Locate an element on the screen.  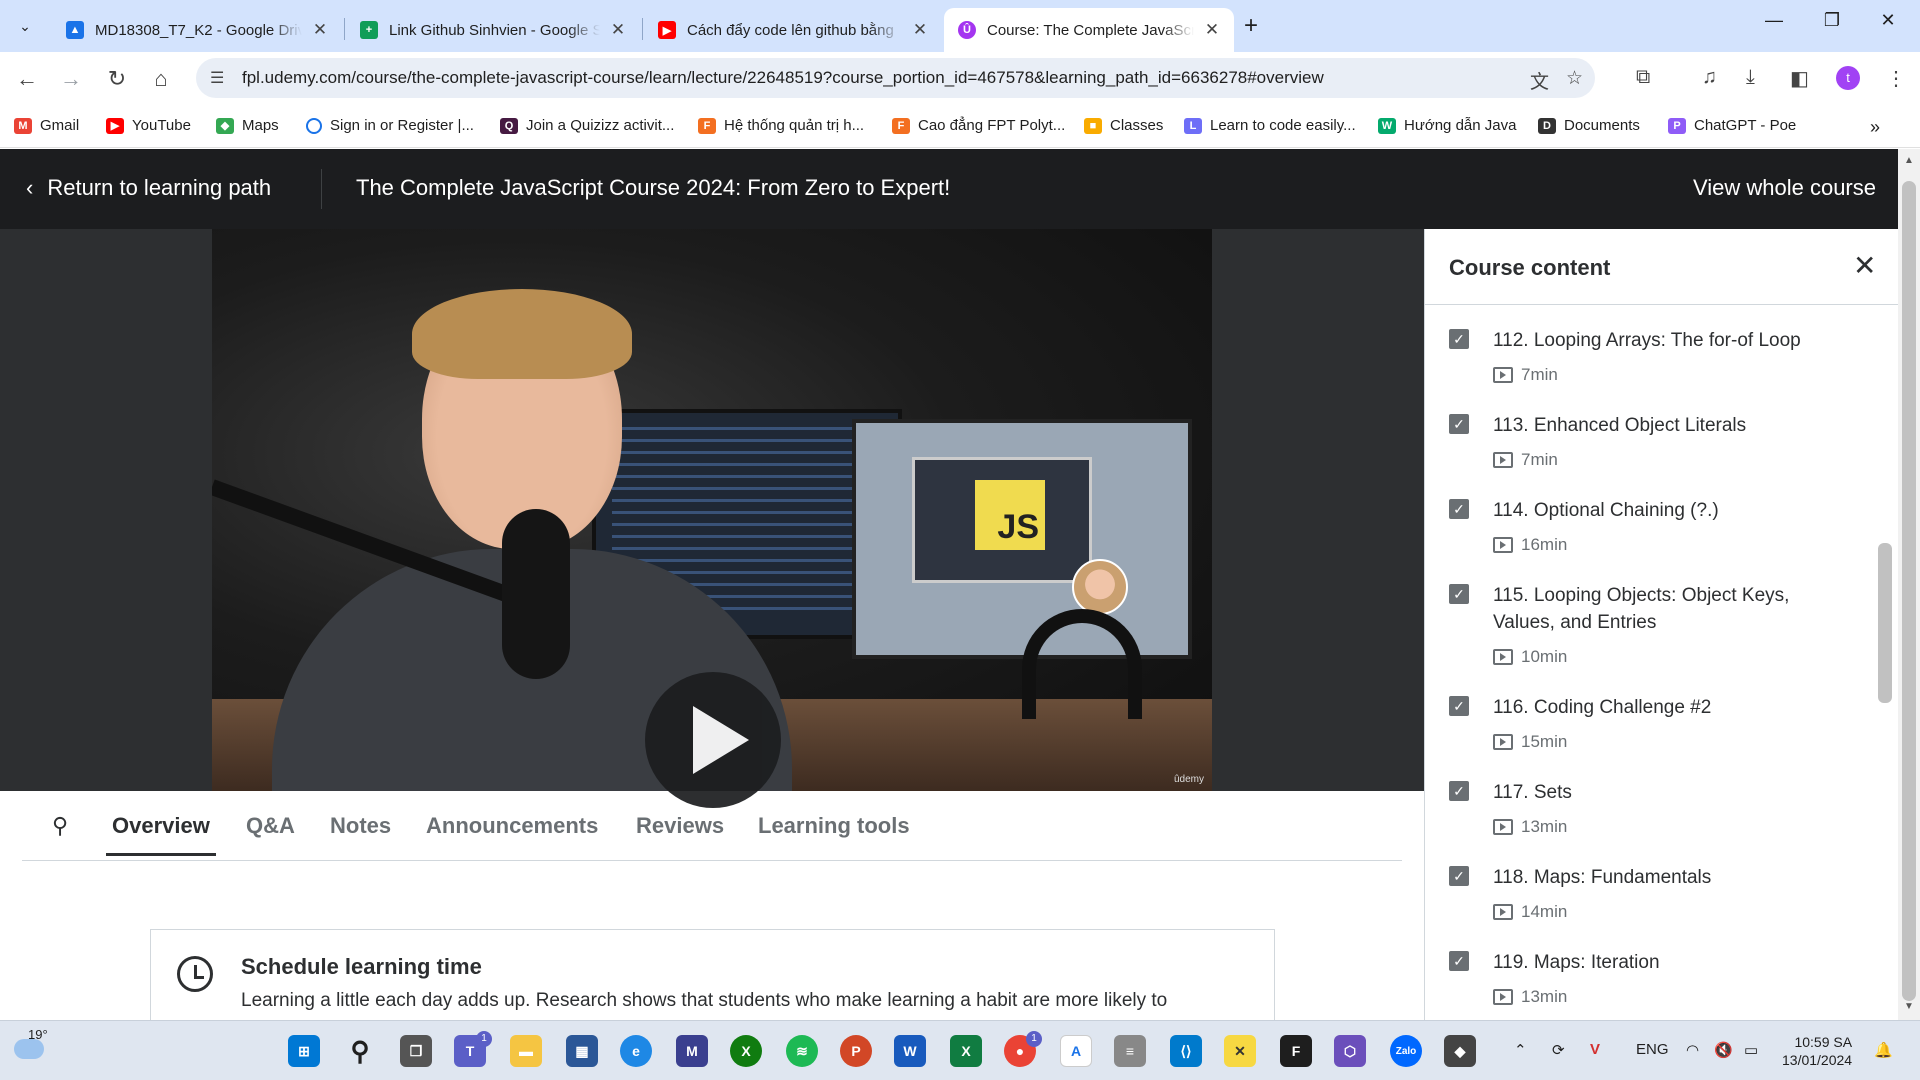
reload-button: ↻ is located at coordinates (117, 79).